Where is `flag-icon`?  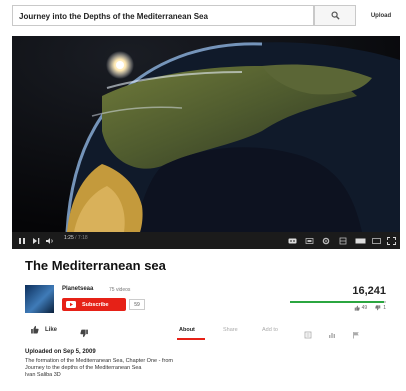 flag-icon is located at coordinates (356, 335).